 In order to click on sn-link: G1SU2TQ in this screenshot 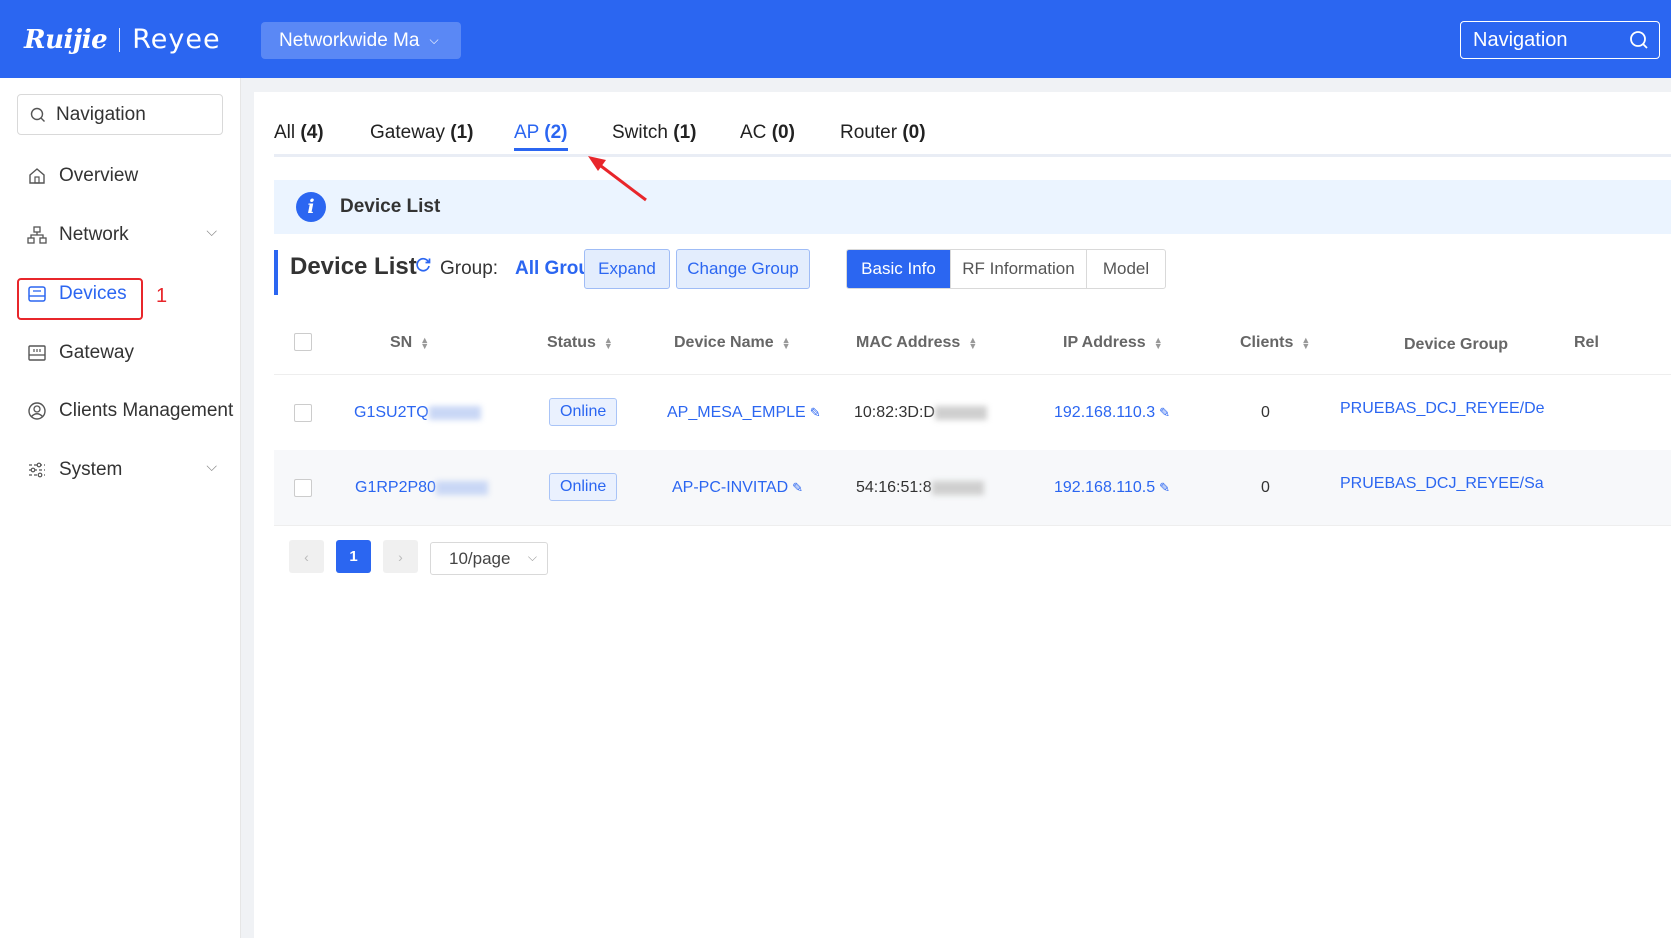, I will do `click(417, 413)`.